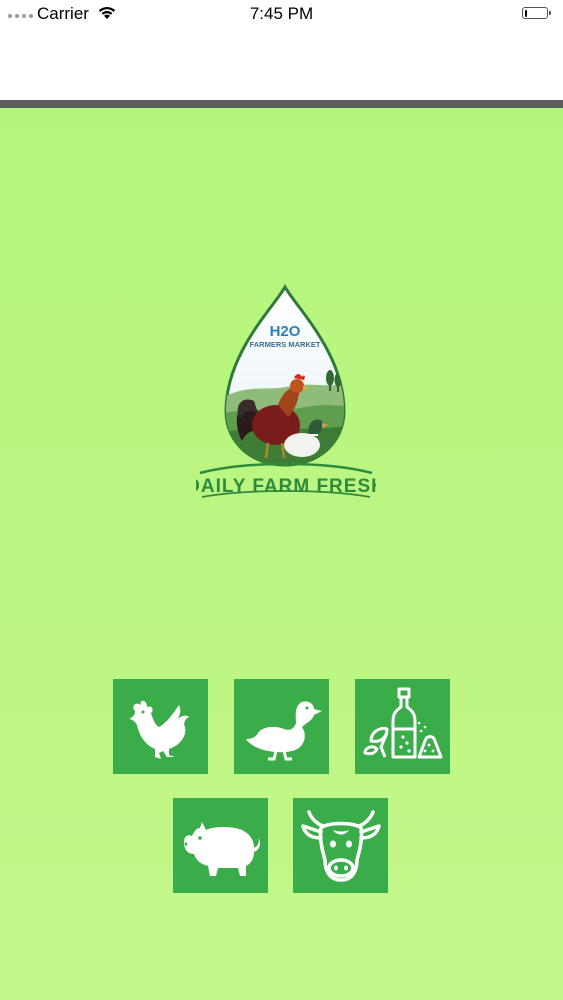  I want to click on status-bar: Carrier 7:45 PM, so click(281, 15).